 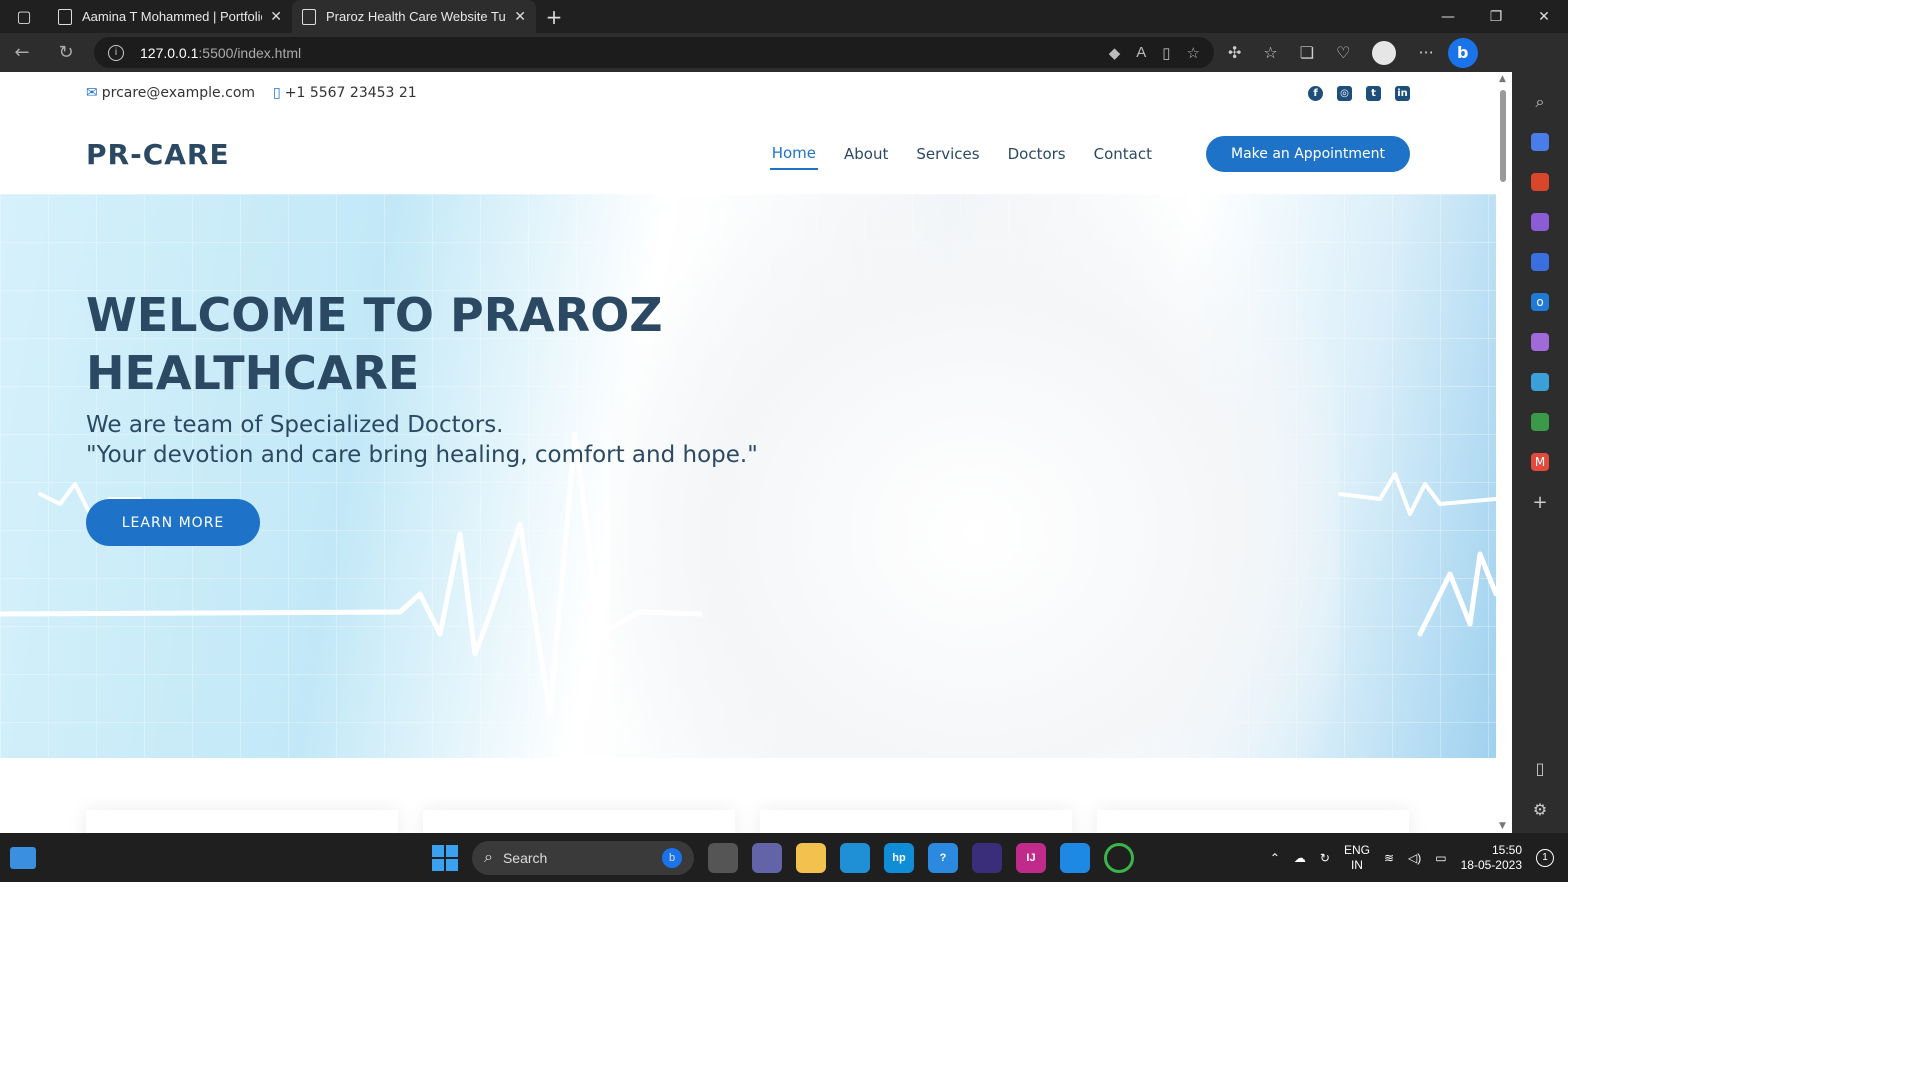 What do you see at coordinates (1315, 93) in the screenshot?
I see `facebook-icon: f` at bounding box center [1315, 93].